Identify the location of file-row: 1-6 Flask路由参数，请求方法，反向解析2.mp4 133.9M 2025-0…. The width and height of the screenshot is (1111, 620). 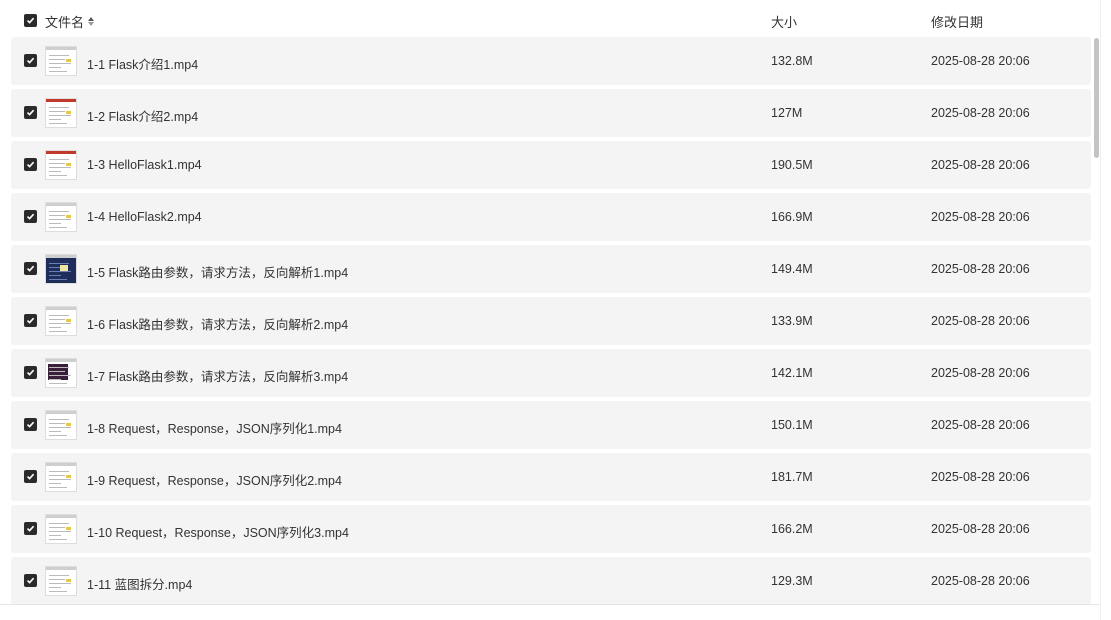
(551, 321).